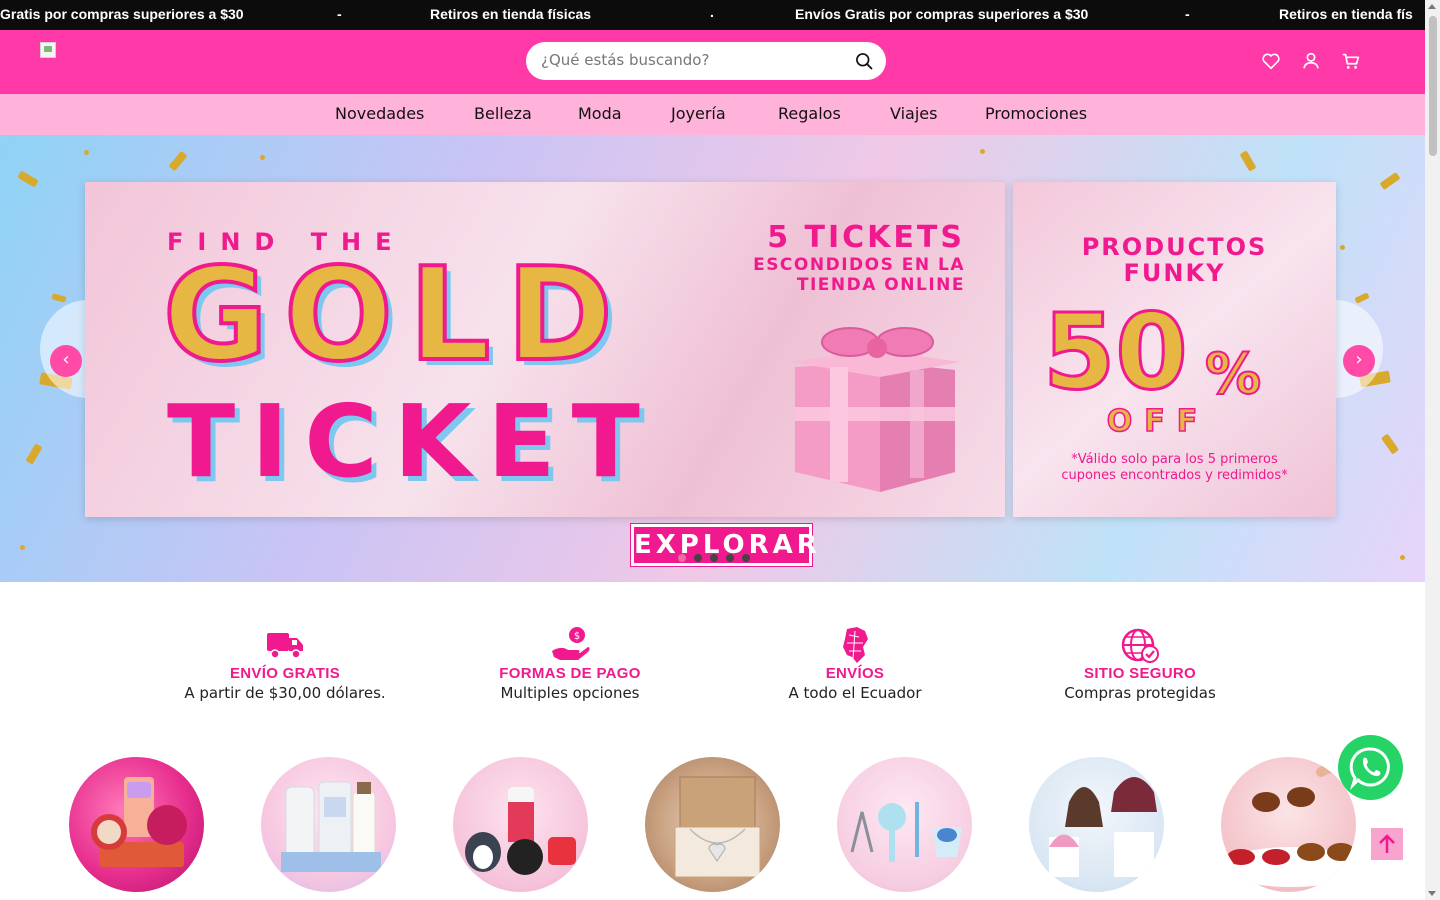  I want to click on search-box, so click(706, 61).